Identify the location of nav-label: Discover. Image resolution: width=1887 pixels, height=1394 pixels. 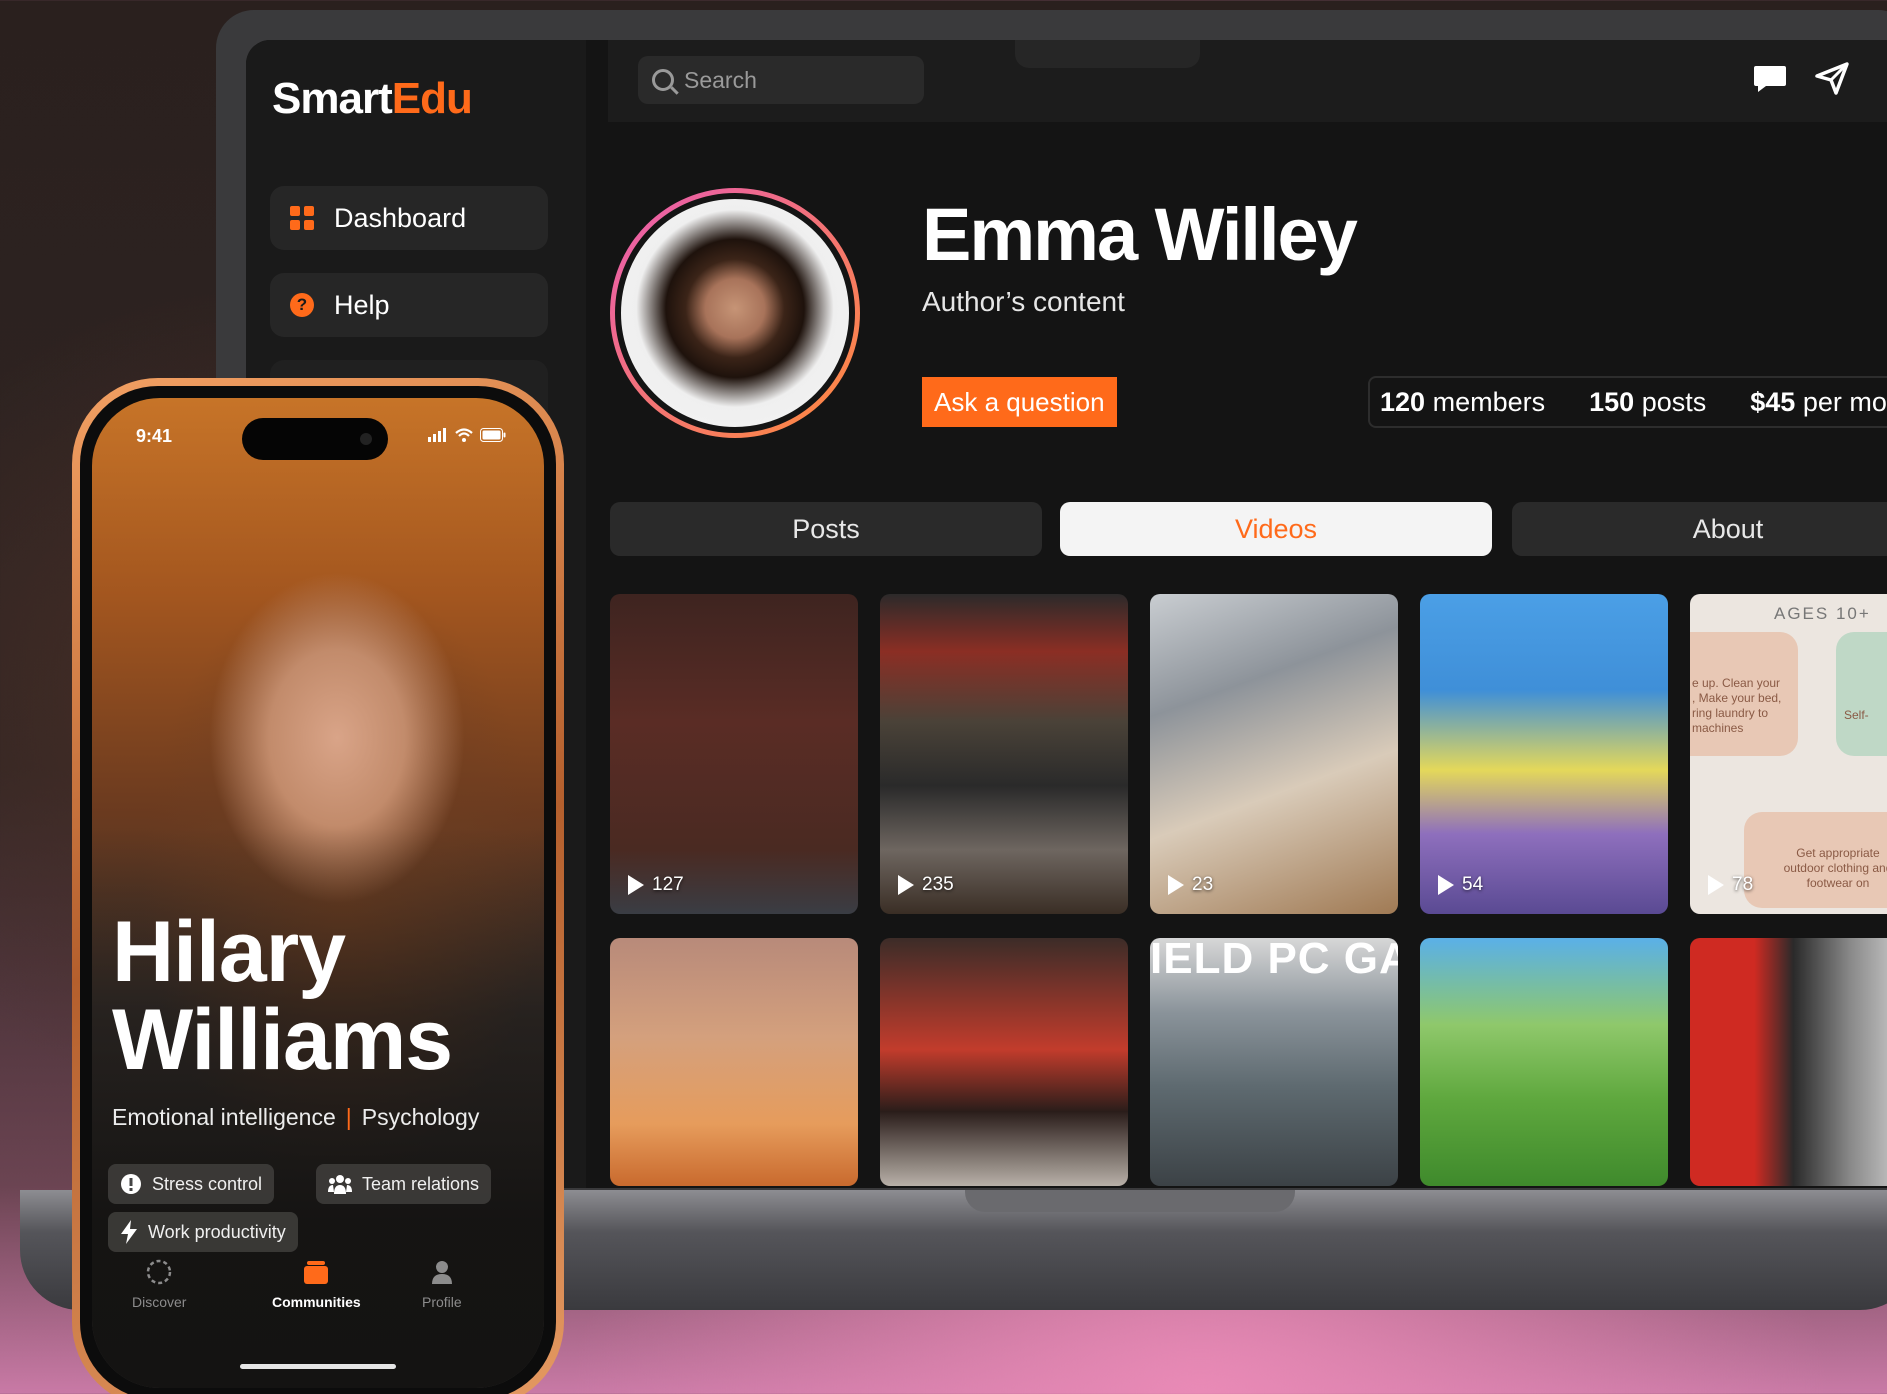
(159, 1302).